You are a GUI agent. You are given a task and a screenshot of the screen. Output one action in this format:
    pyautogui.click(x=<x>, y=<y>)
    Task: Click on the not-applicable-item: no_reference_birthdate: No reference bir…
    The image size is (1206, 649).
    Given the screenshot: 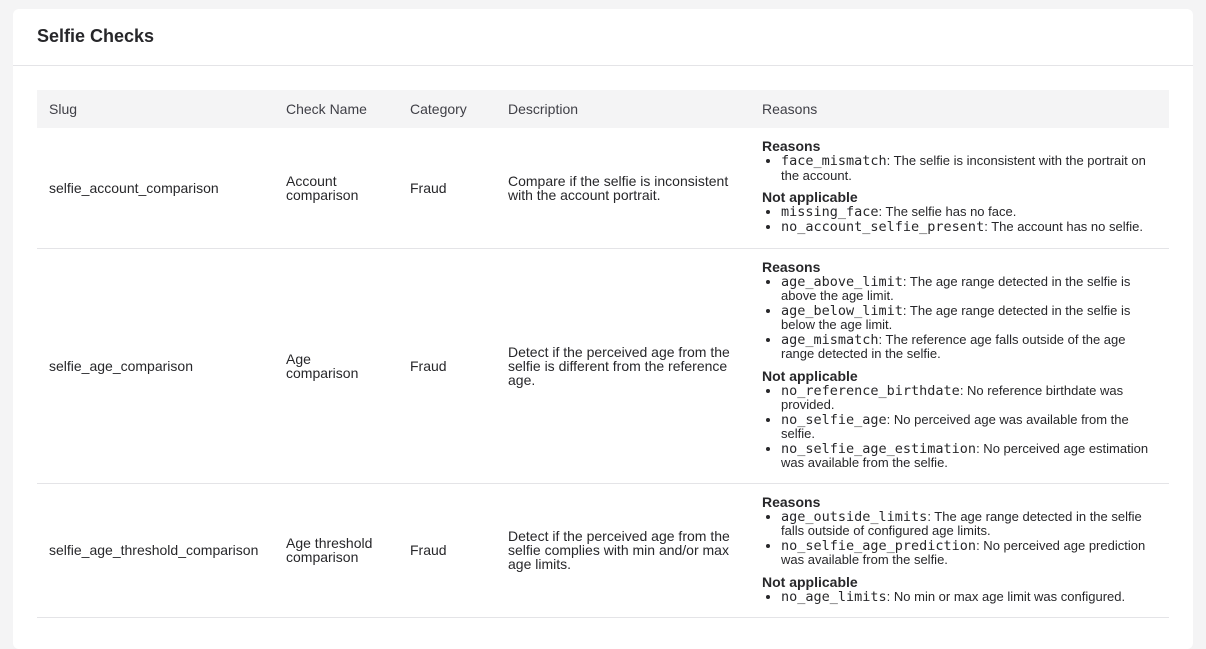 What is the action you would take?
    pyautogui.click(x=969, y=398)
    